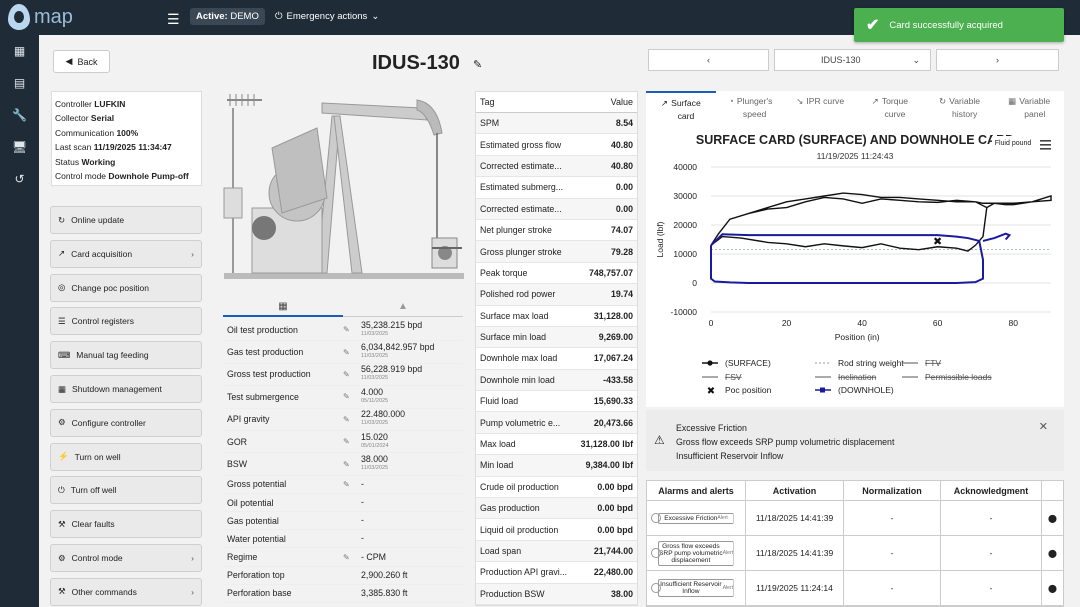  I want to click on command-button: ⏻ Turn off well, so click(126, 490).